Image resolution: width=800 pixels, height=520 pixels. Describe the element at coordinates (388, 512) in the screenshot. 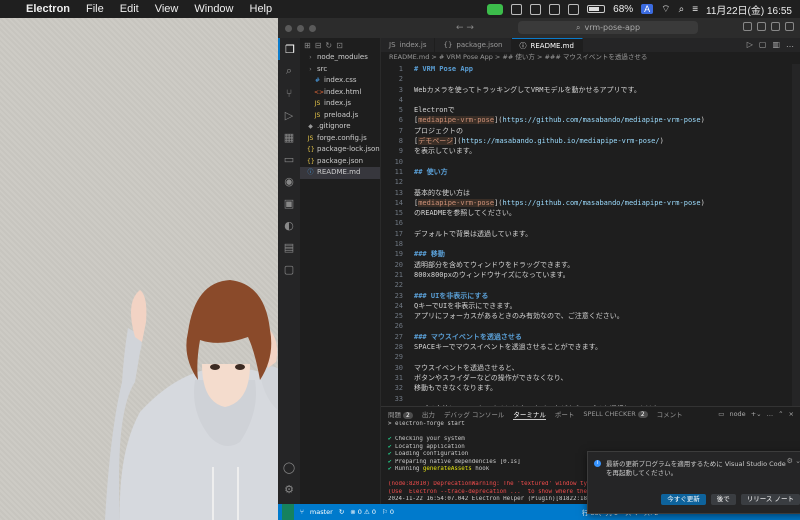

I see `ports-count: ⚐ 0` at that location.